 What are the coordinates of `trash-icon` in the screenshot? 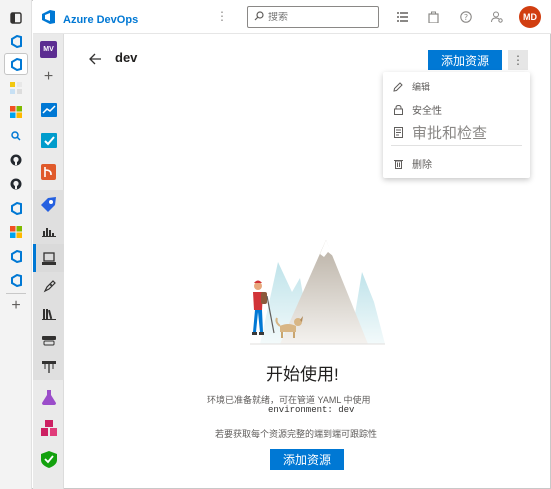 It's located at (398, 164).